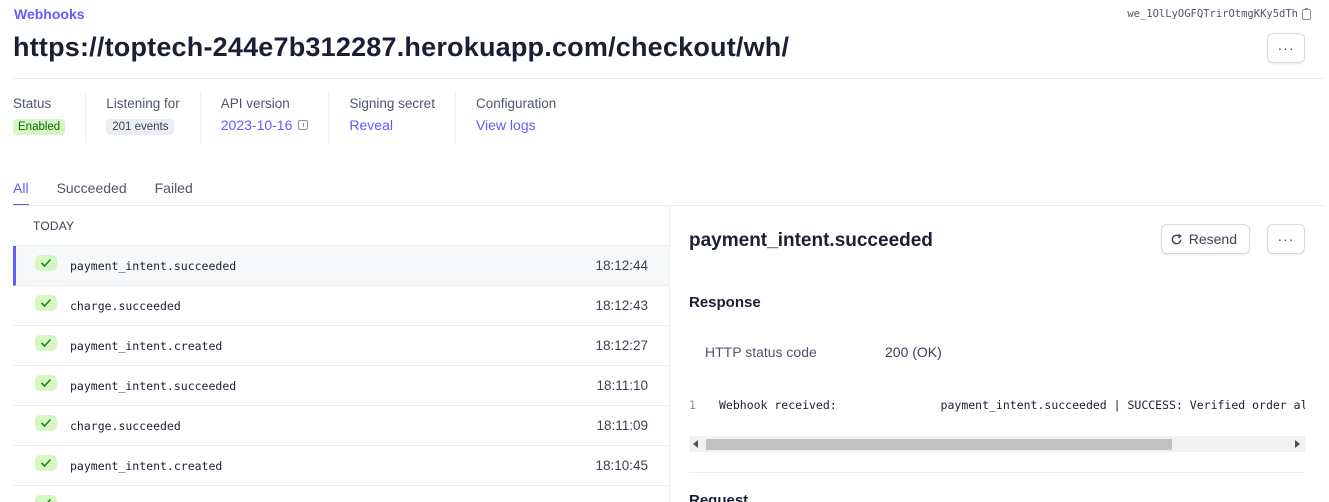 The image size is (1329, 502). I want to click on meta-signing-secret: Signing secret Reveal, so click(402, 118).